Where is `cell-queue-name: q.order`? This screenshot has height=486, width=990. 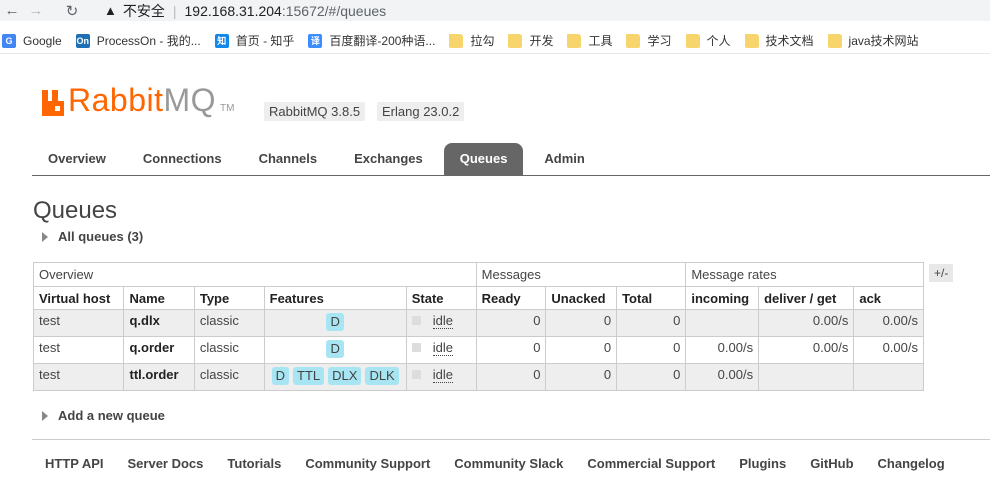 cell-queue-name: q.order is located at coordinates (159, 350).